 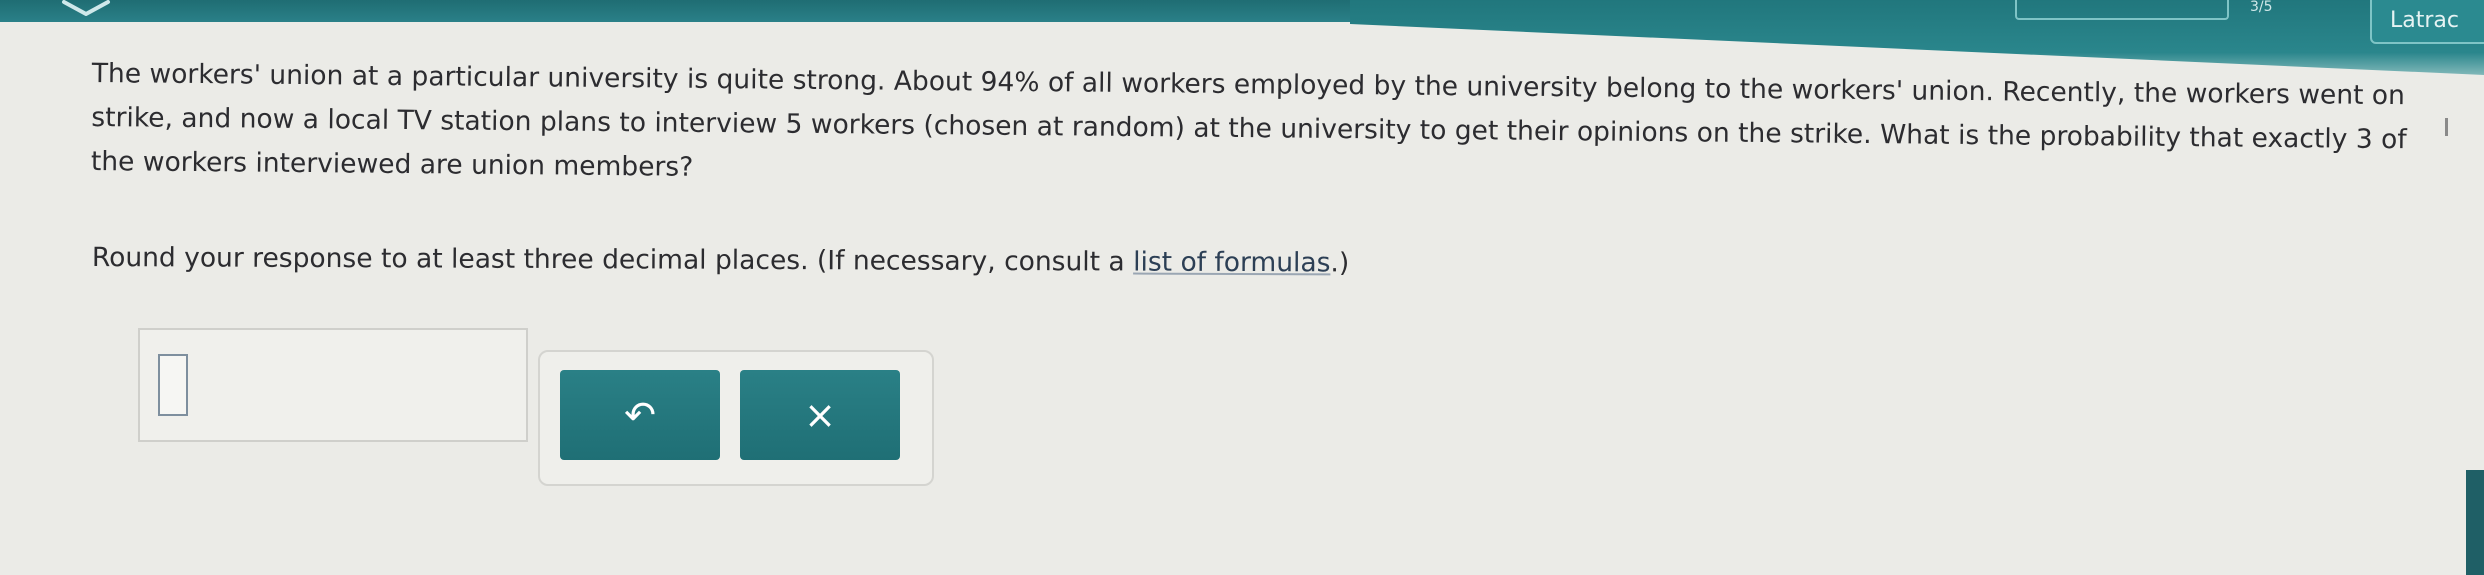 What do you see at coordinates (1917, 37) in the screenshot?
I see `top-bar-shade` at bounding box center [1917, 37].